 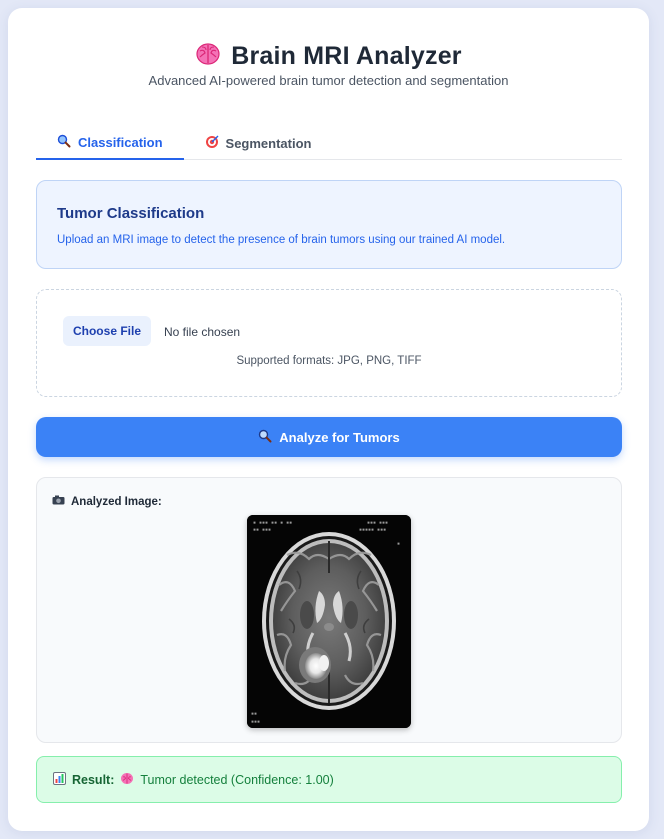 What do you see at coordinates (212, 143) in the screenshot?
I see `target-icon` at bounding box center [212, 143].